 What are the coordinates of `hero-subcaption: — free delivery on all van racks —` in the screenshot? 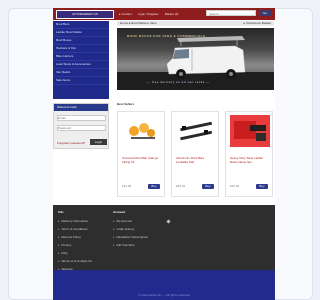 It's located at (178, 82).